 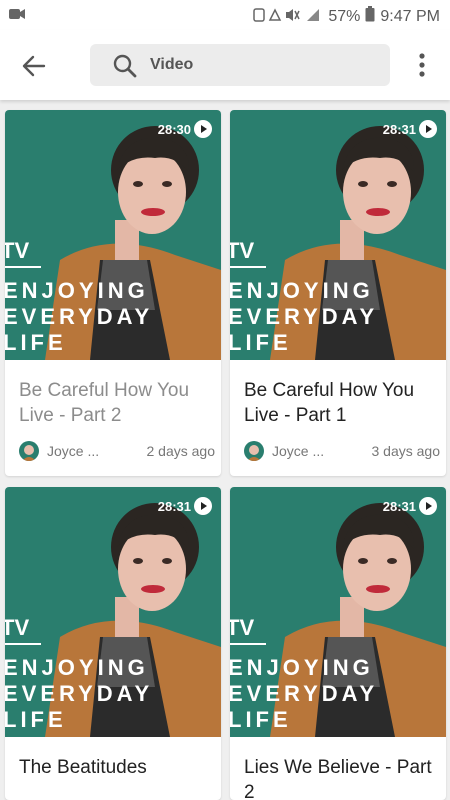 I want to click on app-toolbar: Video, so click(x=225, y=65).